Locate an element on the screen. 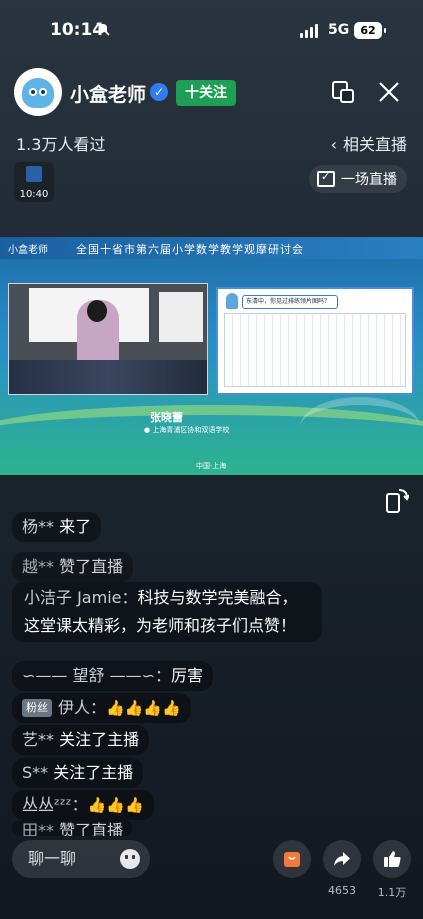  chat-message: 粉丝 伊人：👍👍👍👍 is located at coordinates (101, 708).